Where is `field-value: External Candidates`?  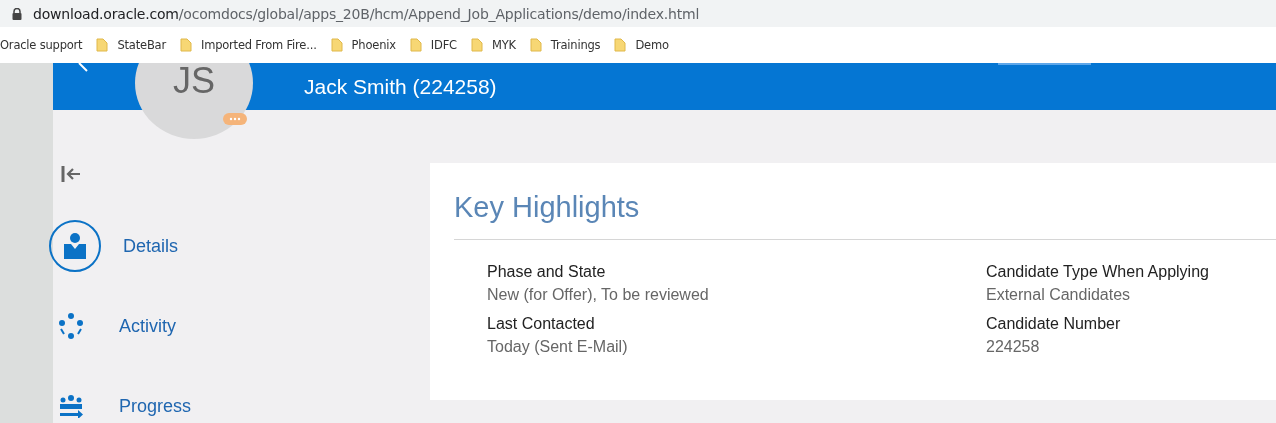
field-value: External Candidates is located at coordinates (1059, 295).